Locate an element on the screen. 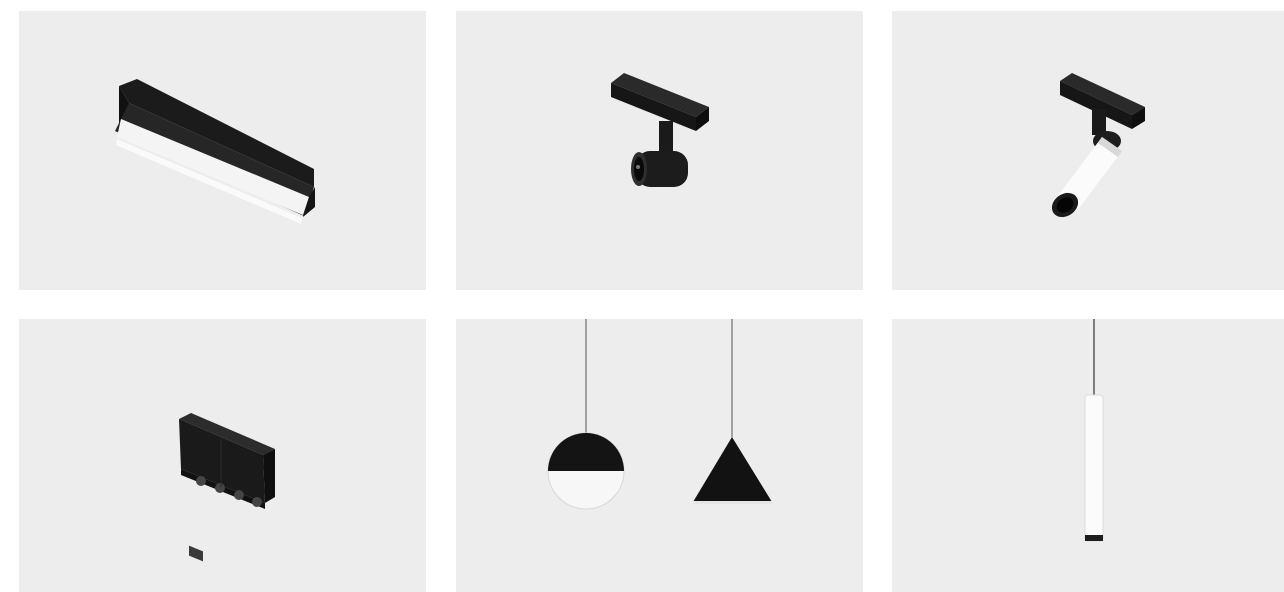  product-card-track-cylinder-spot is located at coordinates (1088, 150).